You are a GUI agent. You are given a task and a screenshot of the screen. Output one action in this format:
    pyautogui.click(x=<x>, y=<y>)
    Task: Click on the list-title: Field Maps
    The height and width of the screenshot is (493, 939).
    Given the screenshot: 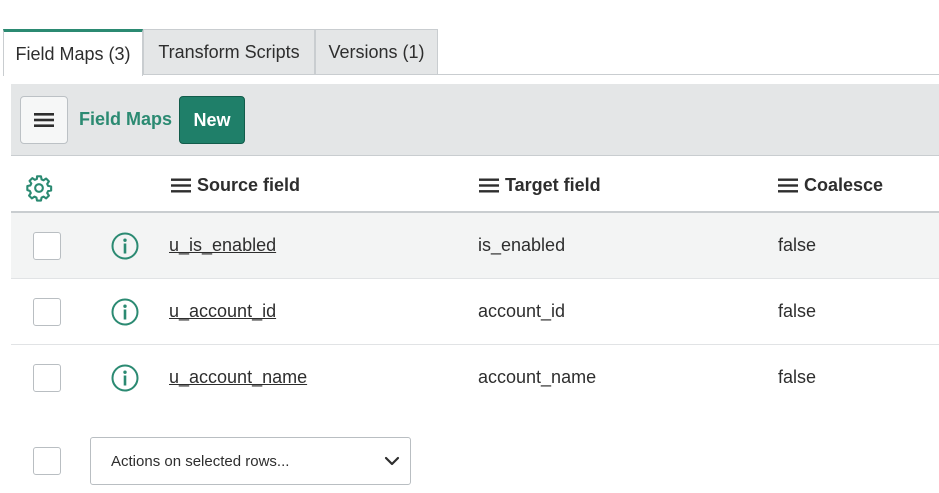 What is the action you would take?
    pyautogui.click(x=125, y=119)
    